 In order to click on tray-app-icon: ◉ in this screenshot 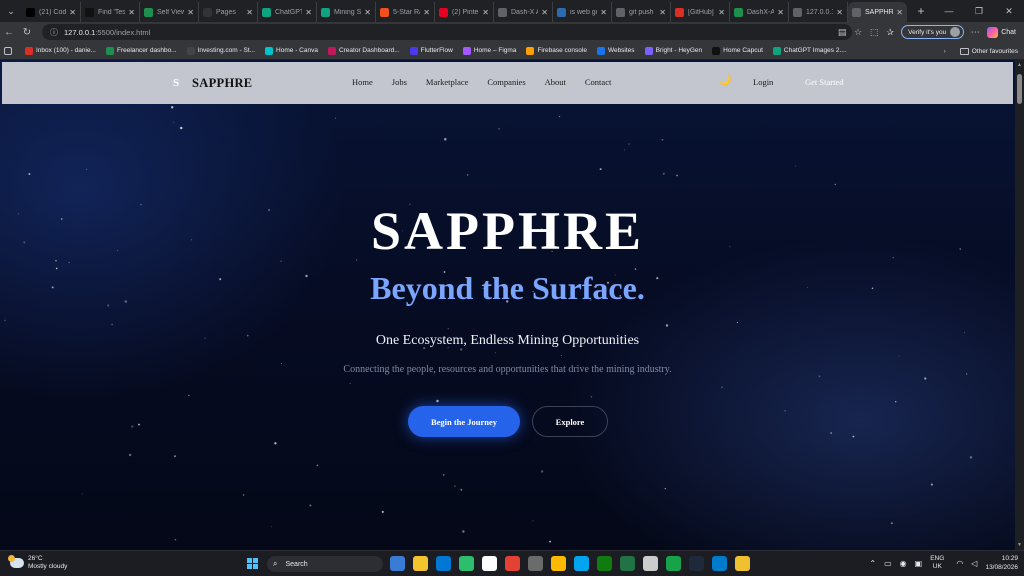, I will do `click(903, 563)`.